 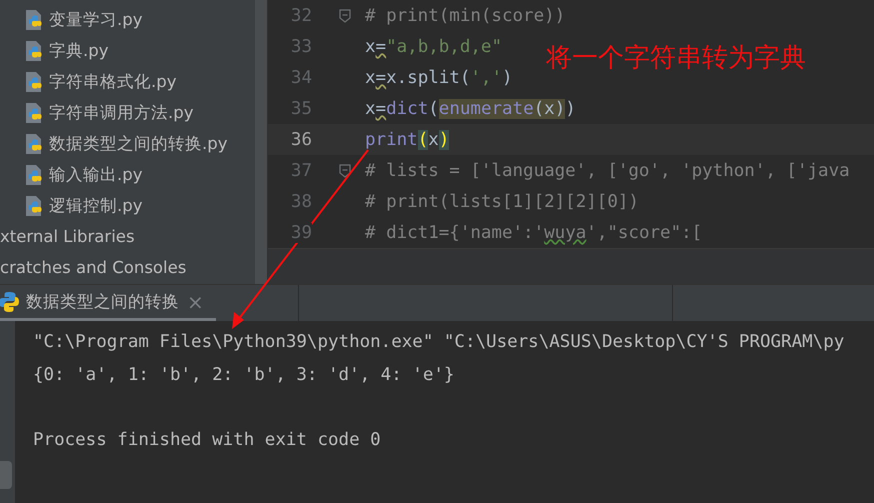 I want to click on scrollbar, so click(x=261, y=142).